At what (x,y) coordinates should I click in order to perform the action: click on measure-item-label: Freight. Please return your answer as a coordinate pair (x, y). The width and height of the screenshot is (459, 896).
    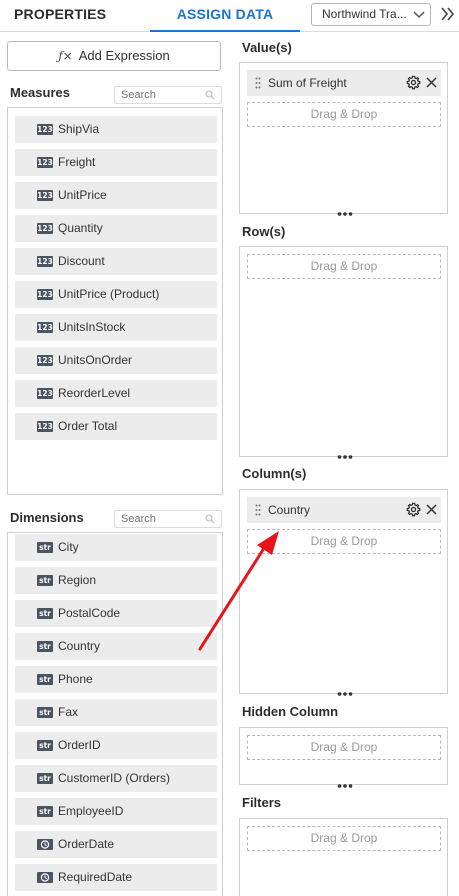
    Looking at the image, I should click on (77, 162).